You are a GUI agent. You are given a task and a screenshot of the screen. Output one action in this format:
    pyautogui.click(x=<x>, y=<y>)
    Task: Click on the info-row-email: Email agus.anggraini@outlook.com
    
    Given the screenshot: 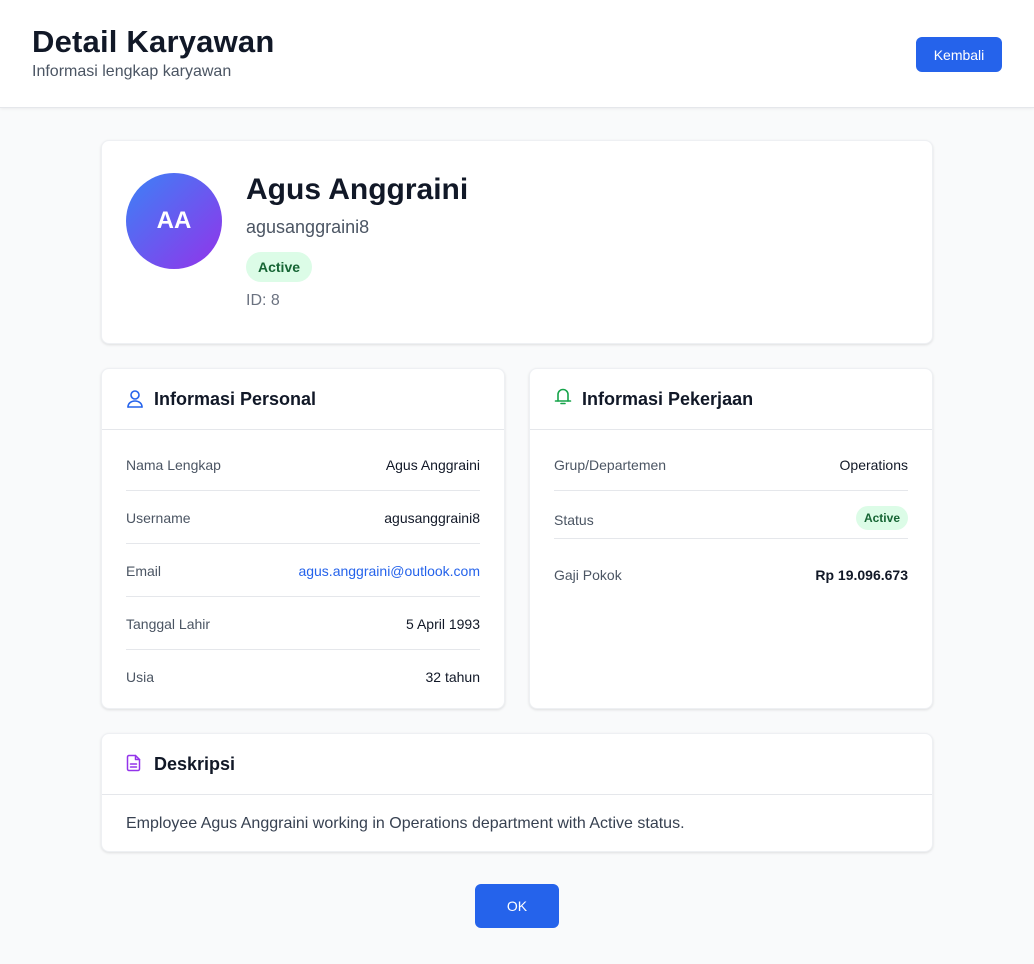 What is the action you would take?
    pyautogui.click(x=303, y=578)
    